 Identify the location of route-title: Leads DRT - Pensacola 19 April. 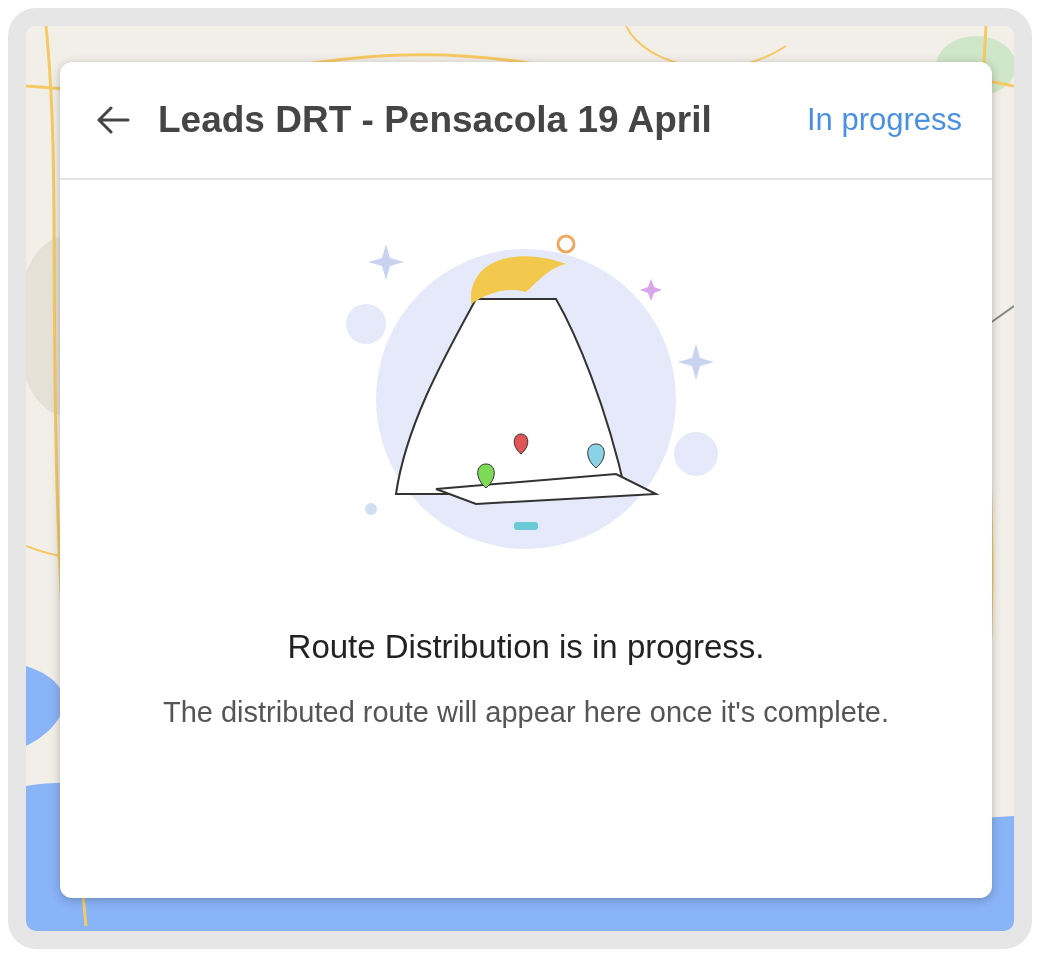
(435, 120).